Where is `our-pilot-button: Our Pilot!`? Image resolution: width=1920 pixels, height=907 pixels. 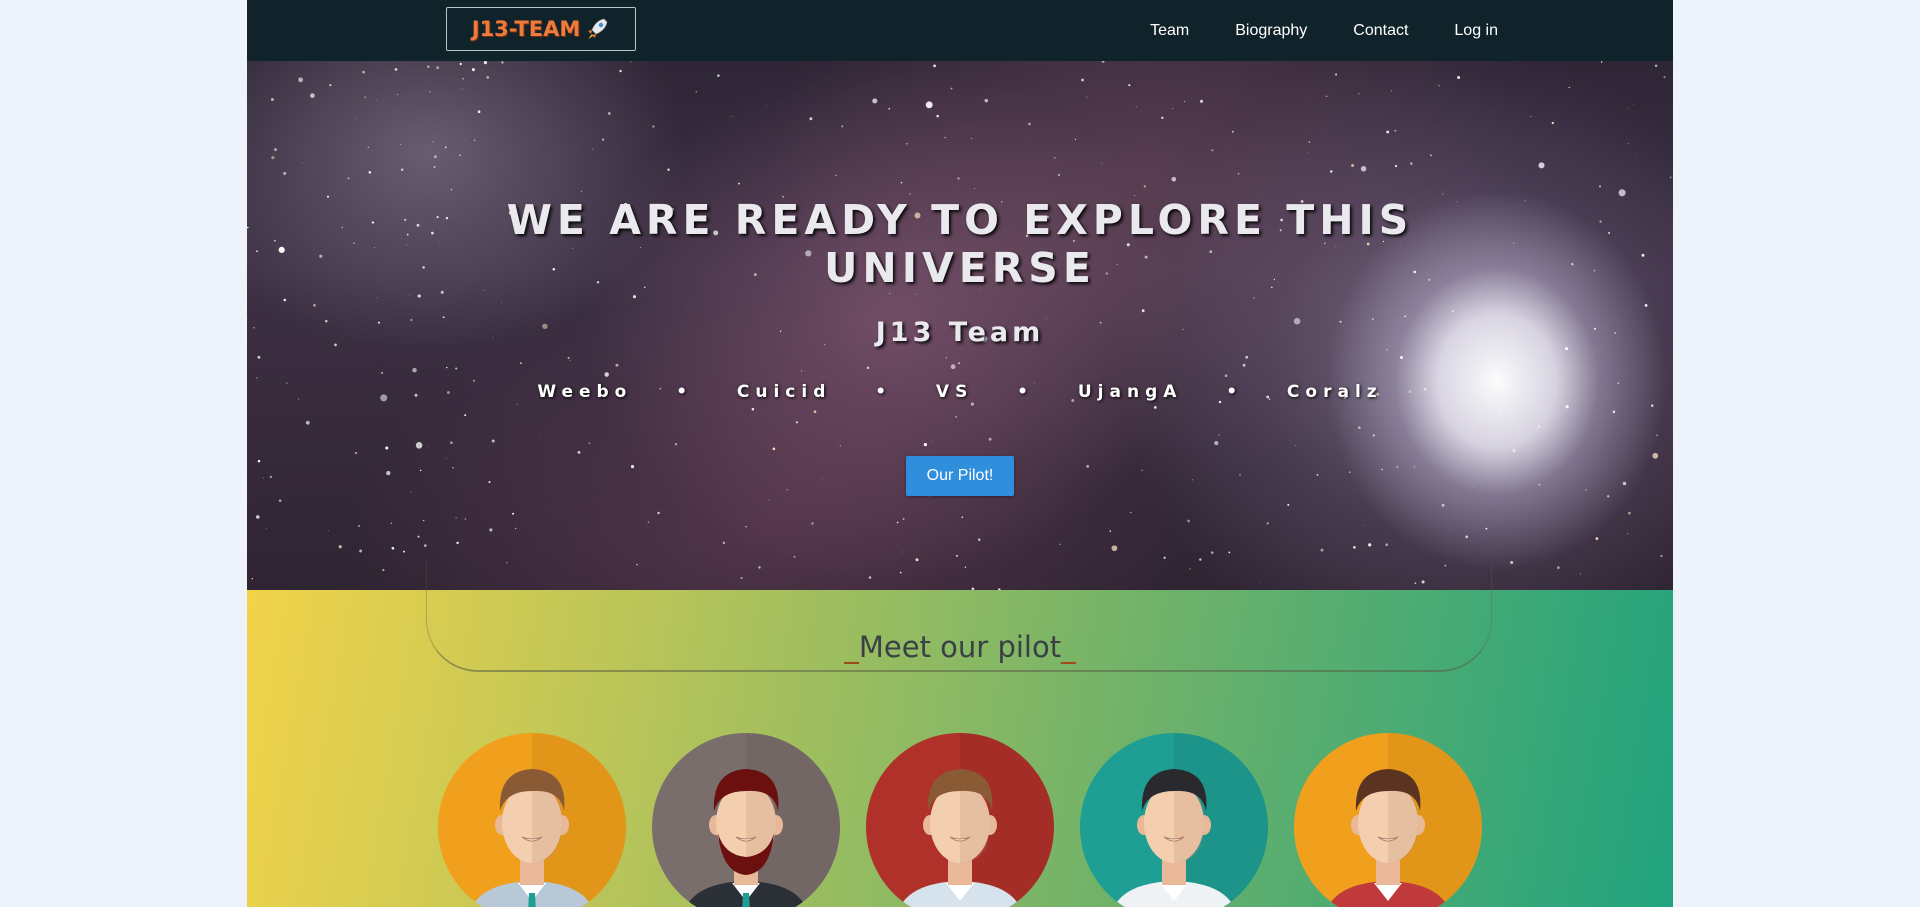
our-pilot-button: Our Pilot! is located at coordinates (960, 476).